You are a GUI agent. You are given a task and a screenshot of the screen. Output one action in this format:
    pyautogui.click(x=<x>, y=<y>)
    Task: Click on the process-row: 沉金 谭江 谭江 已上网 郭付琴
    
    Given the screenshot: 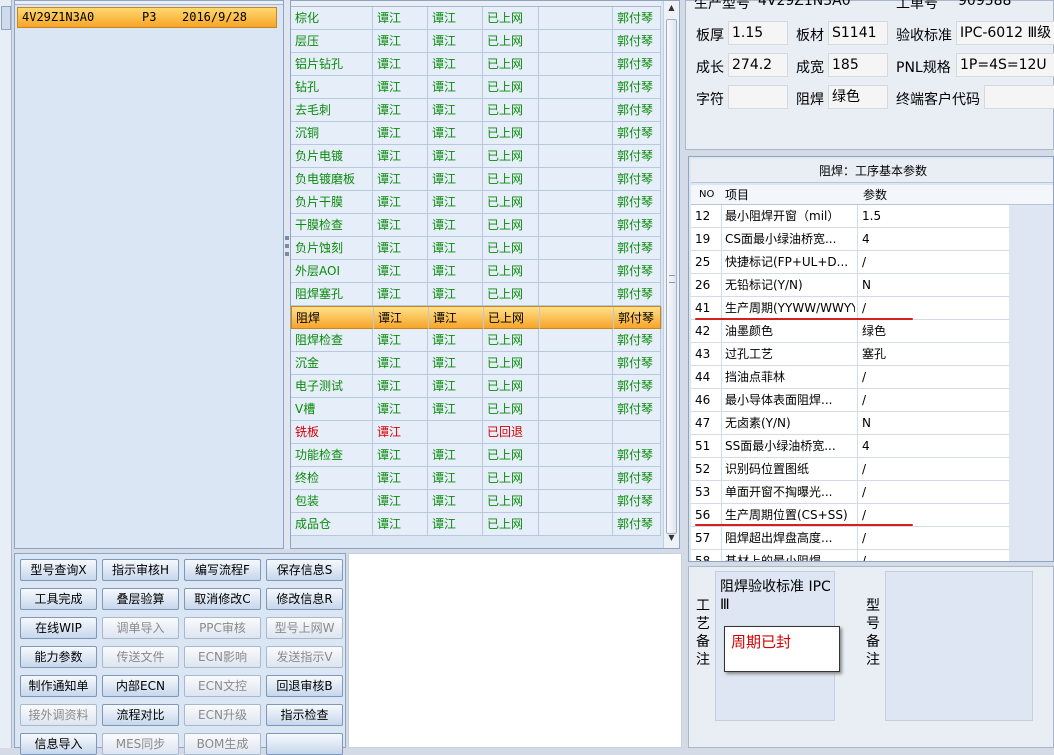 What is the action you would take?
    pyautogui.click(x=476, y=363)
    